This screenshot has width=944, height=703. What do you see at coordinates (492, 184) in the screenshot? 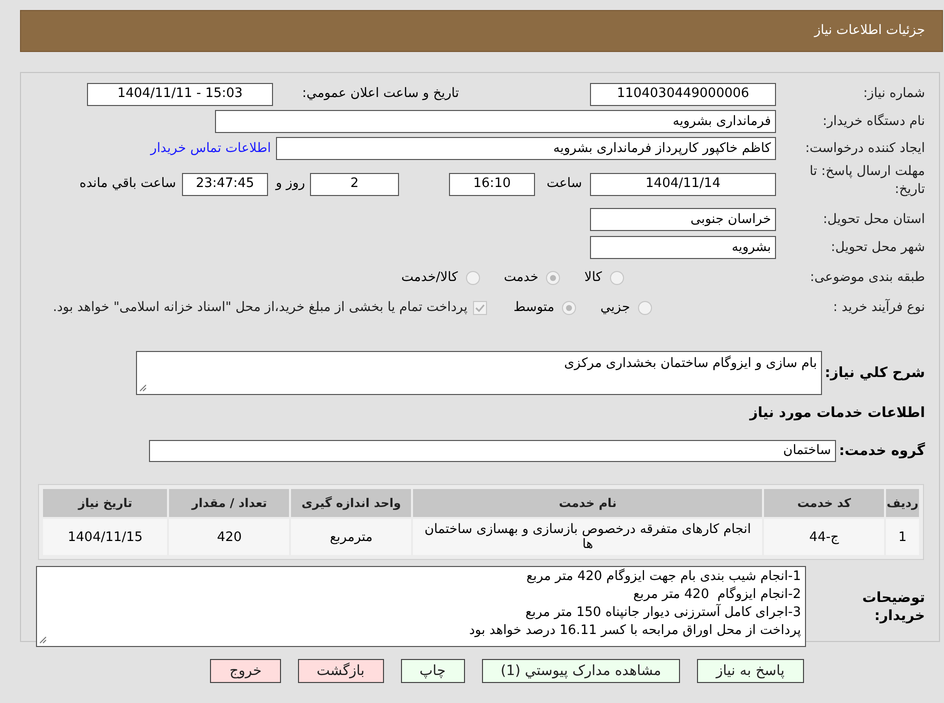
I see `text-field: 16:10` at bounding box center [492, 184].